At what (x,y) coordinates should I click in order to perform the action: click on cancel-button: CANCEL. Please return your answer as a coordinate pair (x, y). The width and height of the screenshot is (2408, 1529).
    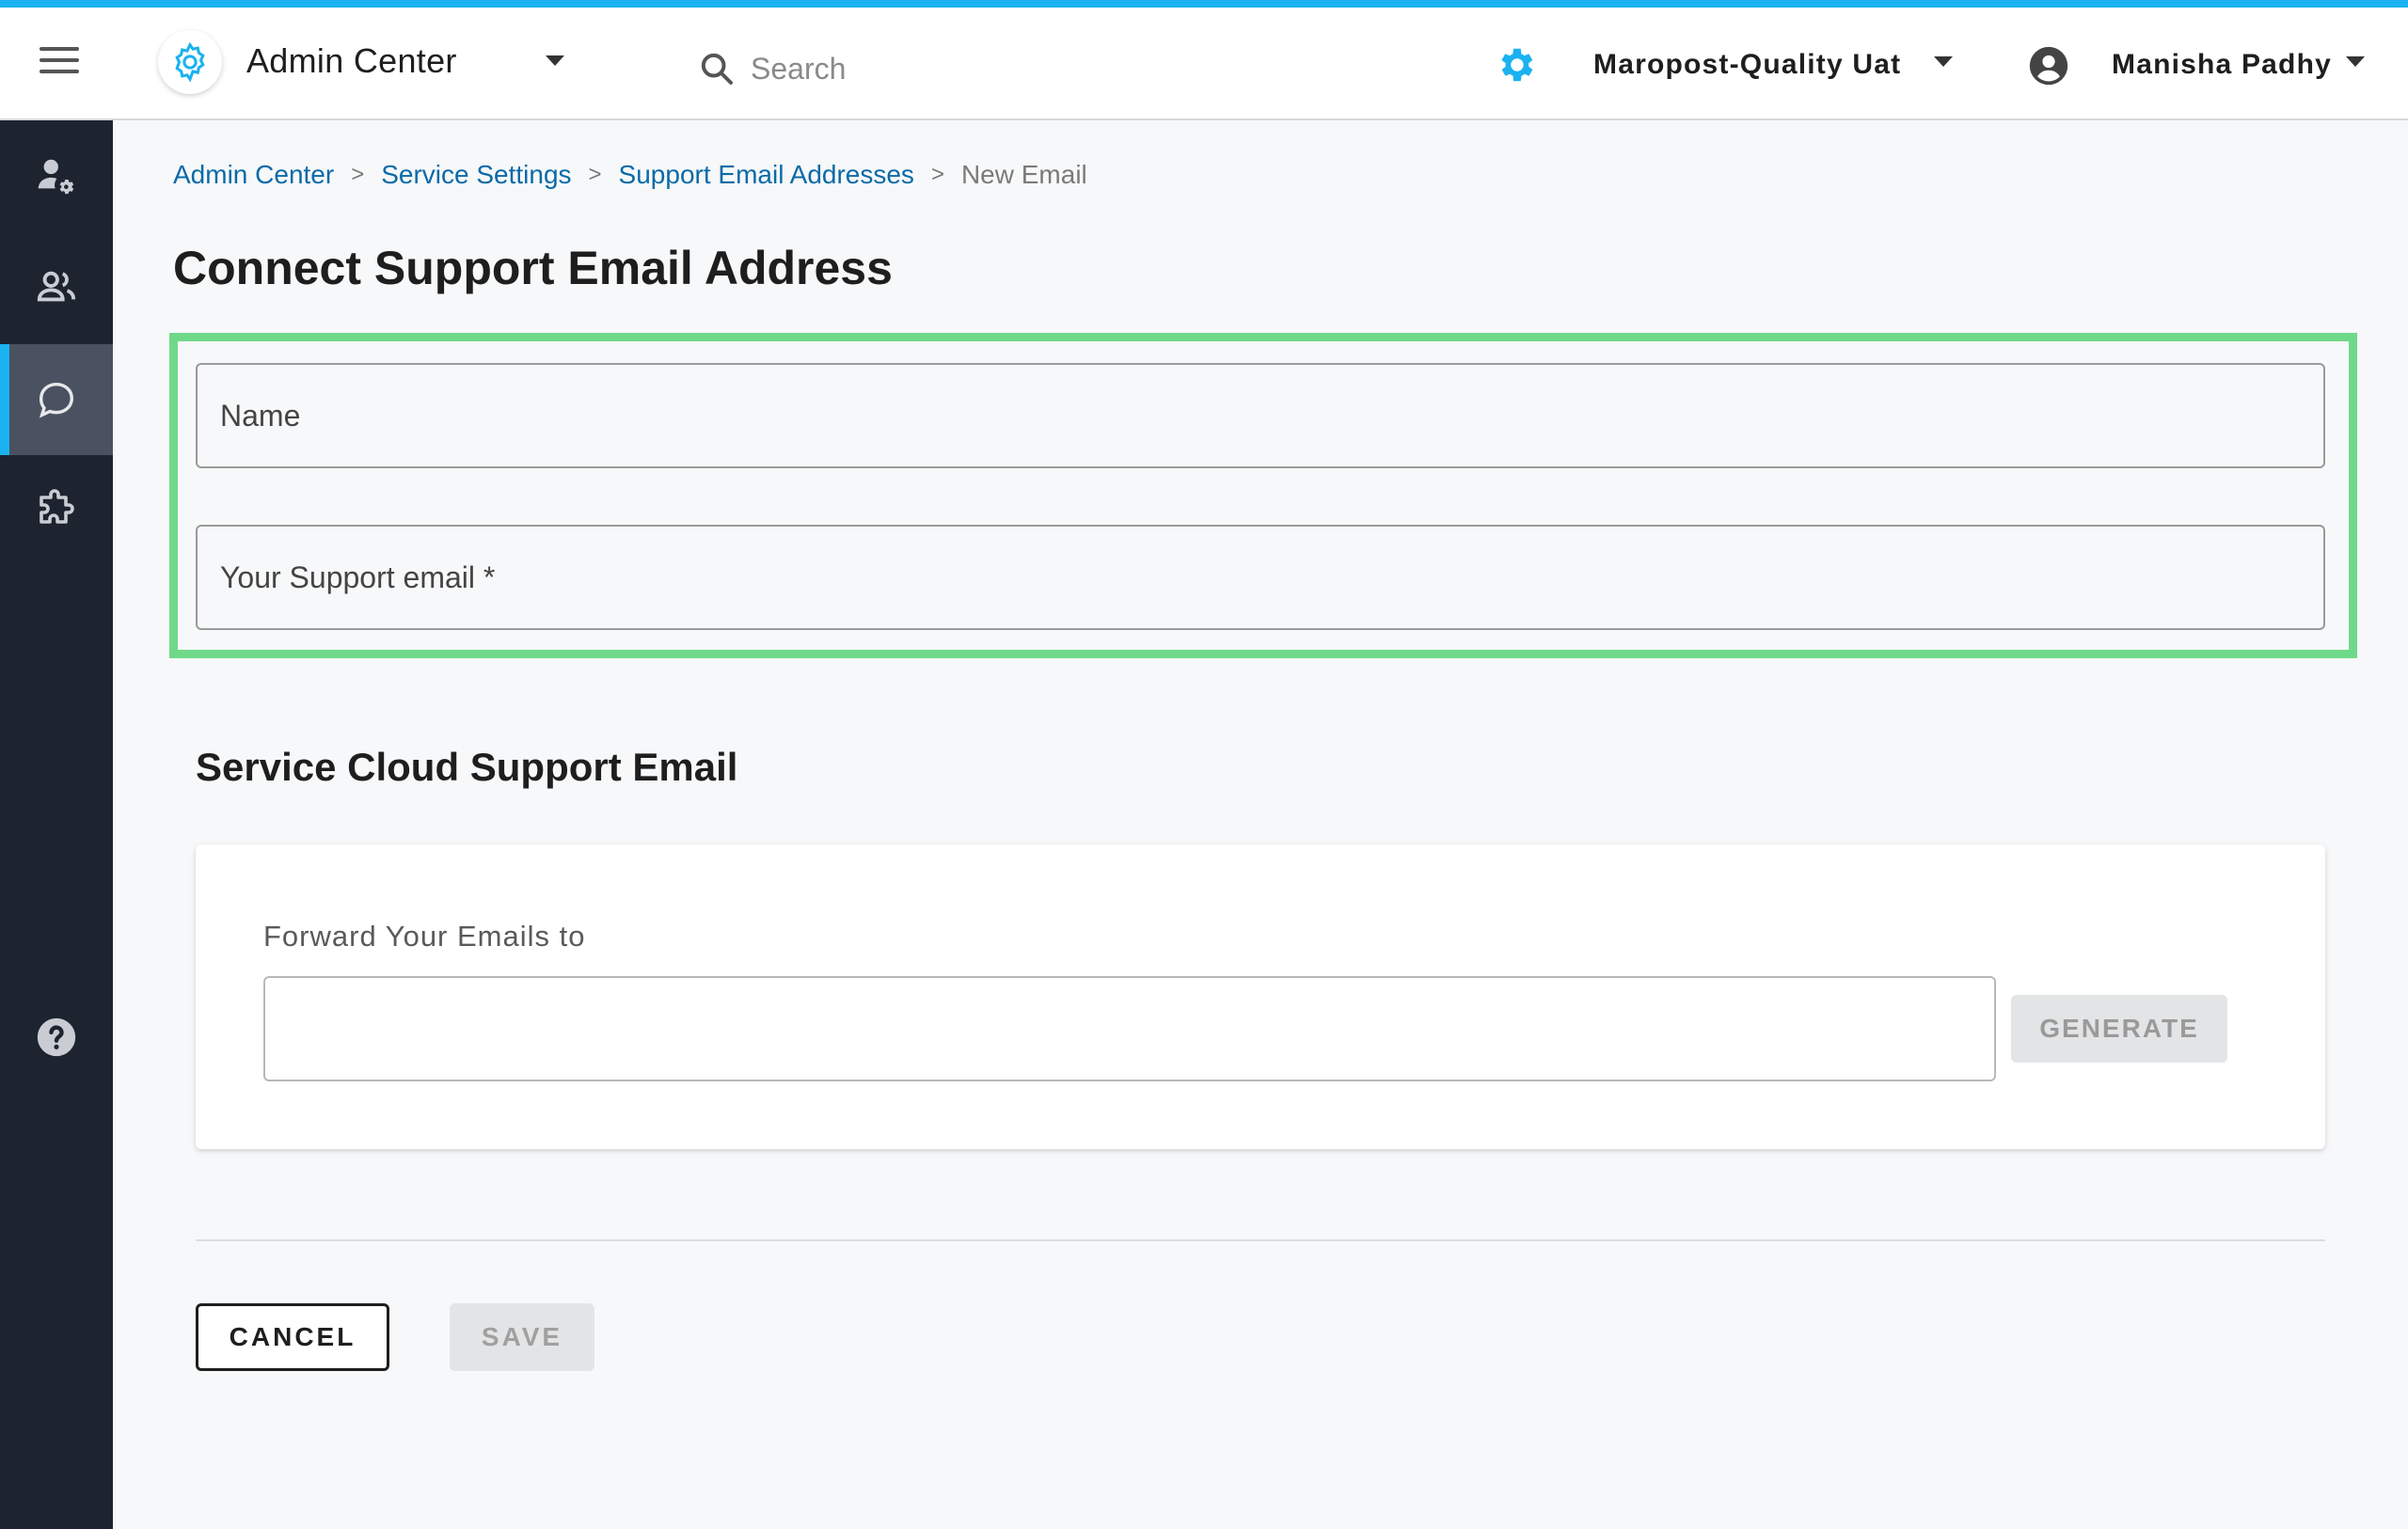
    Looking at the image, I should click on (292, 1337).